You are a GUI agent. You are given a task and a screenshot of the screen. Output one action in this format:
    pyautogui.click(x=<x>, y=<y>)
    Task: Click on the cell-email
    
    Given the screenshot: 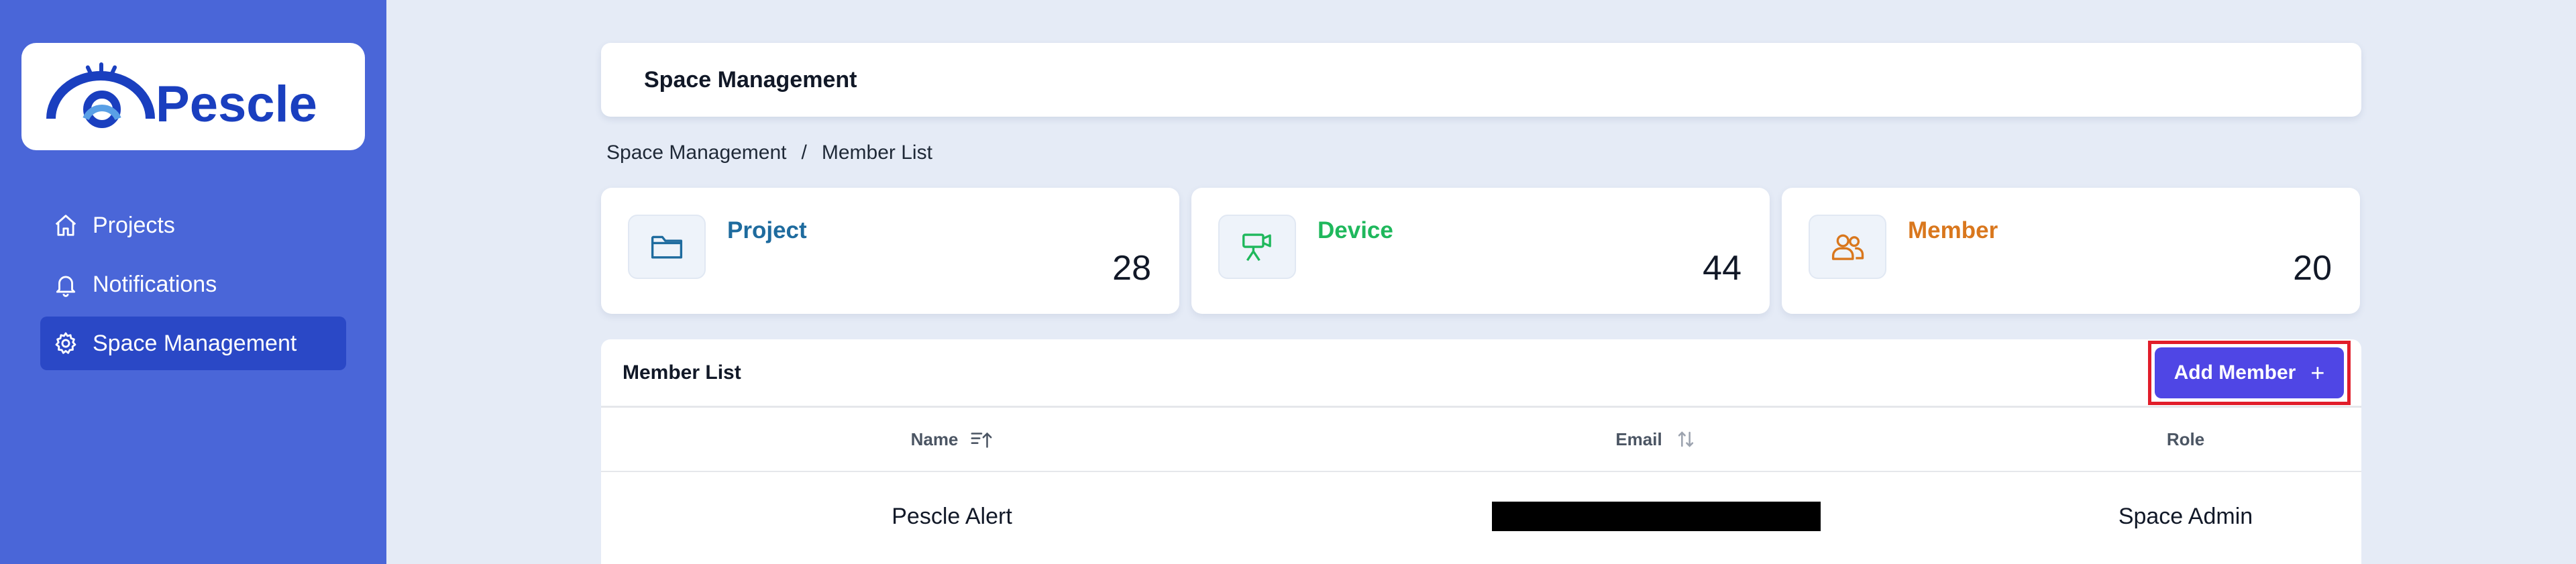 What is the action you would take?
    pyautogui.click(x=1656, y=516)
    